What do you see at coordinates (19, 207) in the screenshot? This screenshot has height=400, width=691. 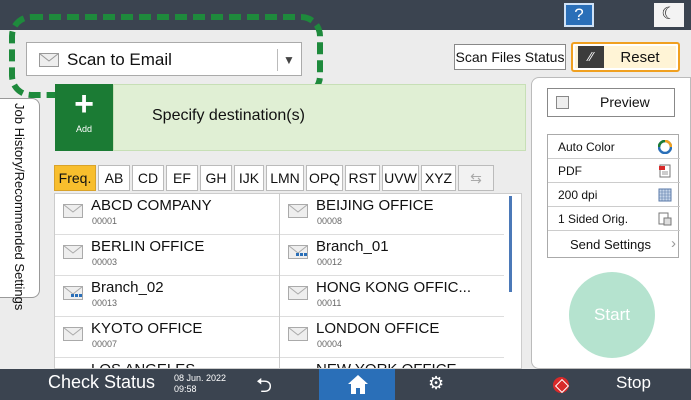 I see `job-history-label: Job History/Recommended Settings` at bounding box center [19, 207].